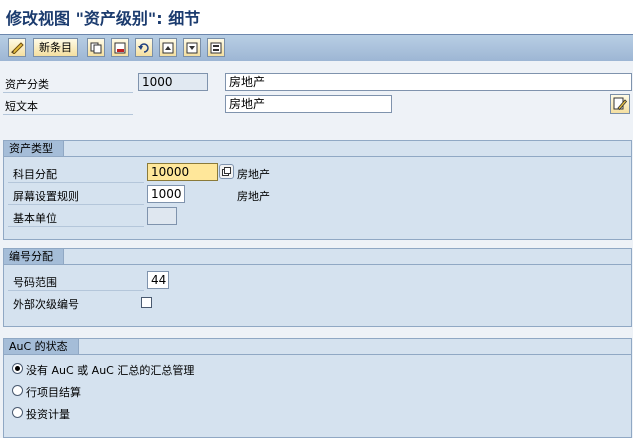 The image size is (633, 438). I want to click on select-all-icon, so click(216, 47).